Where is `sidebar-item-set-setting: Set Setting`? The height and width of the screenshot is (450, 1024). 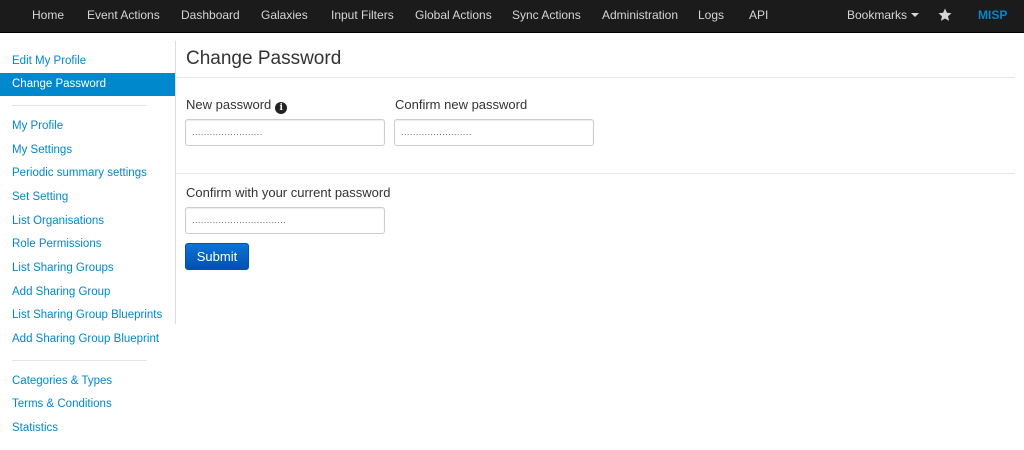
sidebar-item-set-setting: Set Setting is located at coordinates (87, 197).